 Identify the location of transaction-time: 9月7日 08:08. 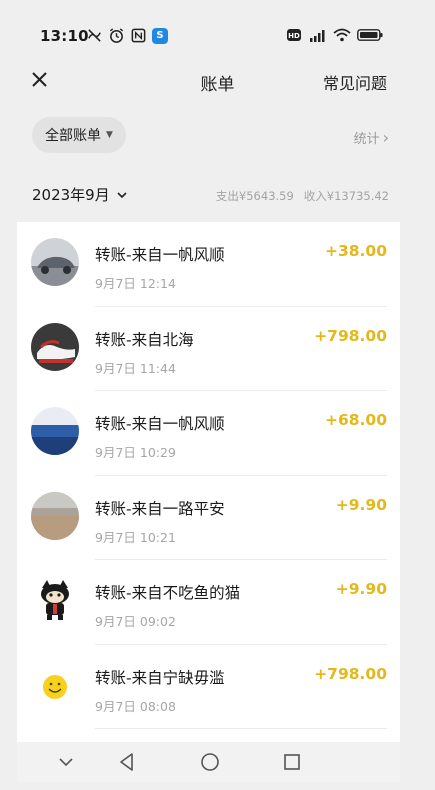
(135, 706).